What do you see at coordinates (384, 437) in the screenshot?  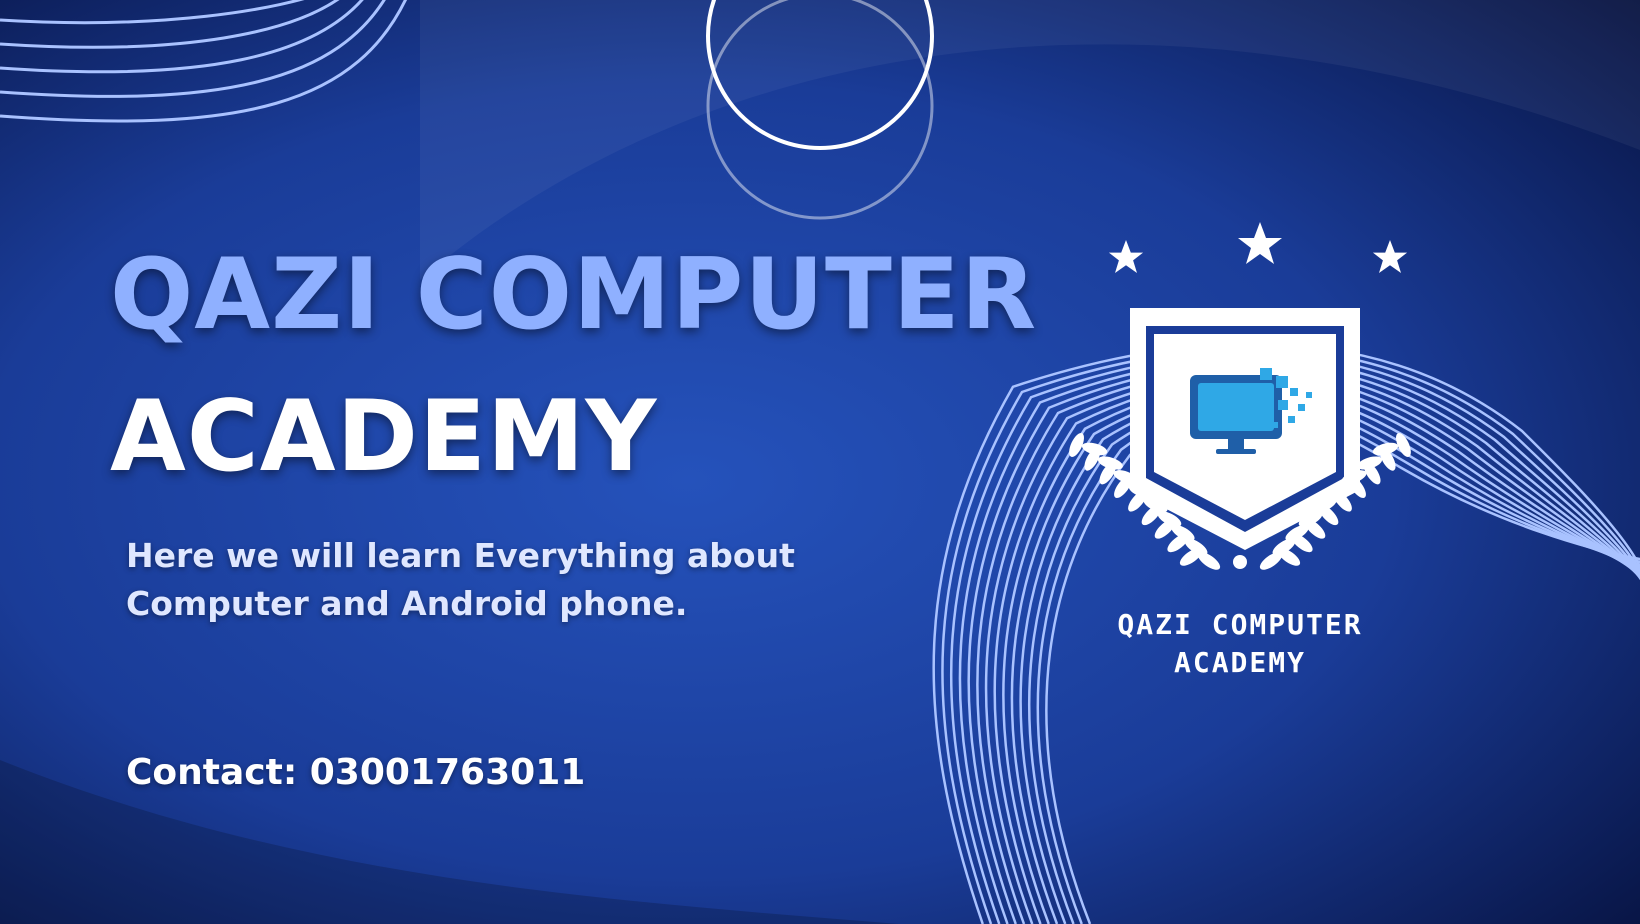 I see `title-line-2: ACADEMY` at bounding box center [384, 437].